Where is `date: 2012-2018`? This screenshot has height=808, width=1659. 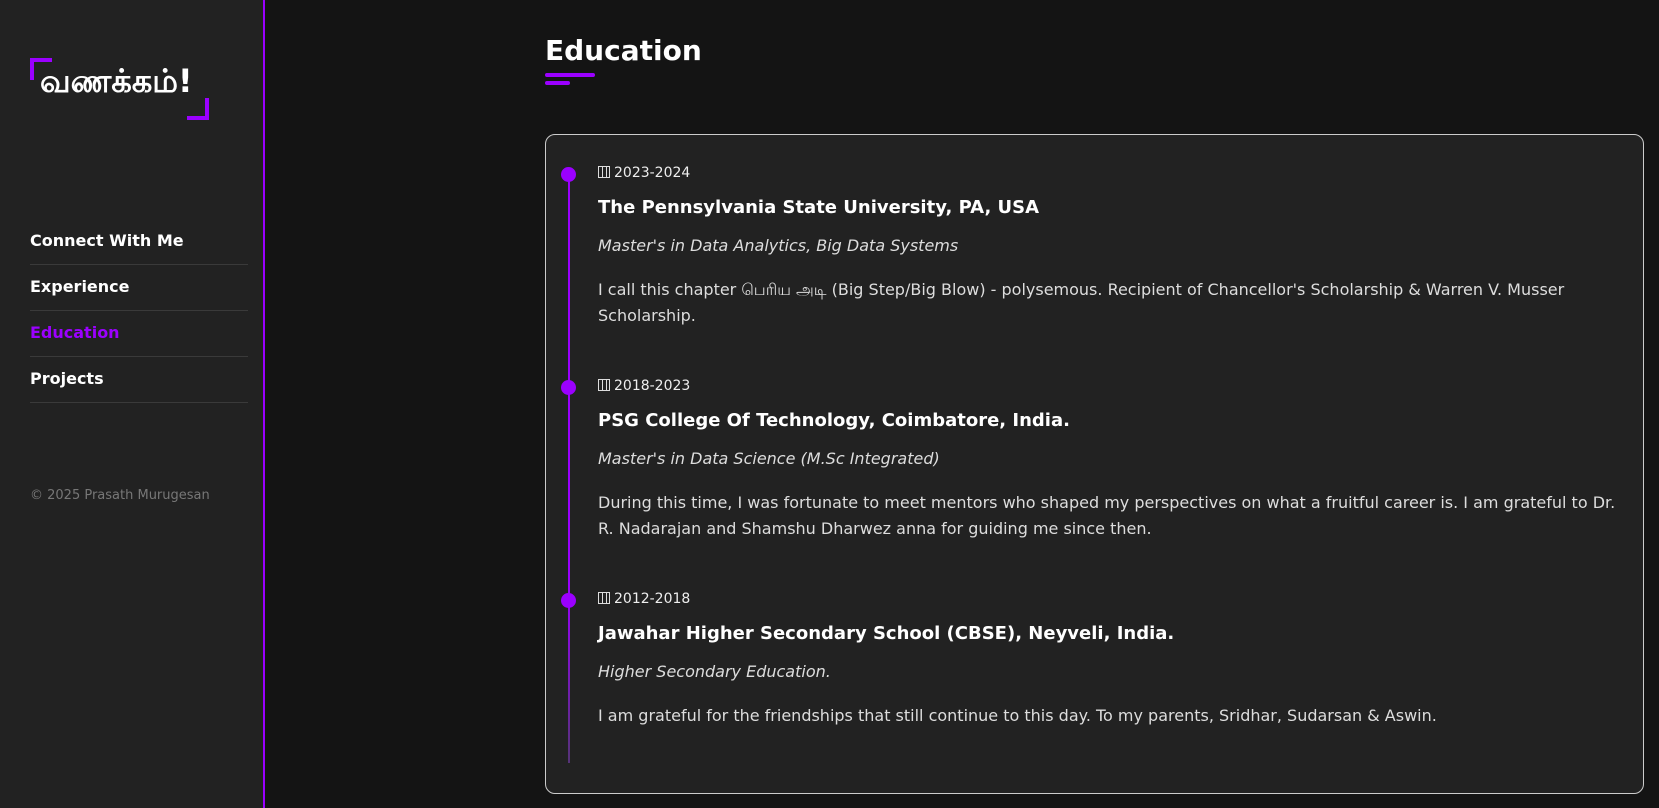 date: 2012-2018 is located at coordinates (652, 599).